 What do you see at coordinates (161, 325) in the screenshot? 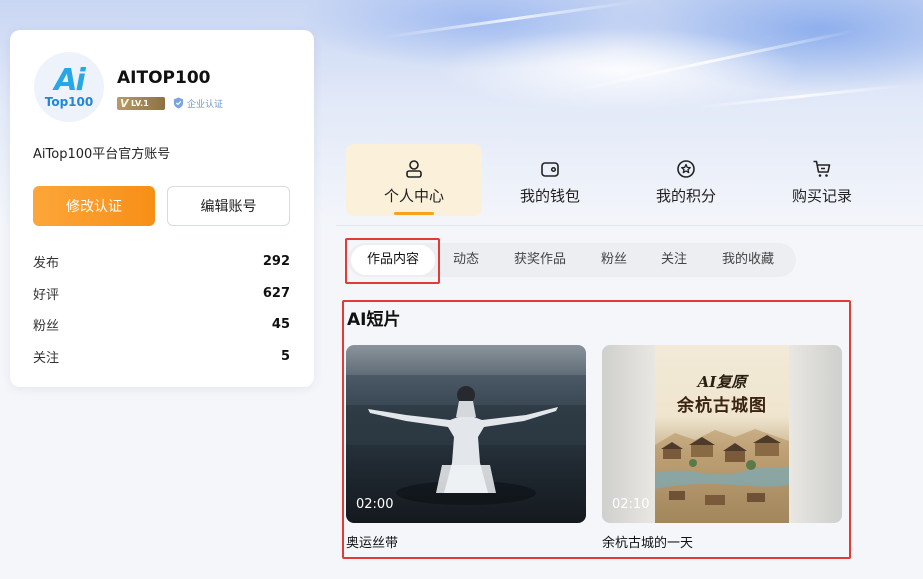
I see `stat-row-followers: 粉丝 45` at bounding box center [161, 325].